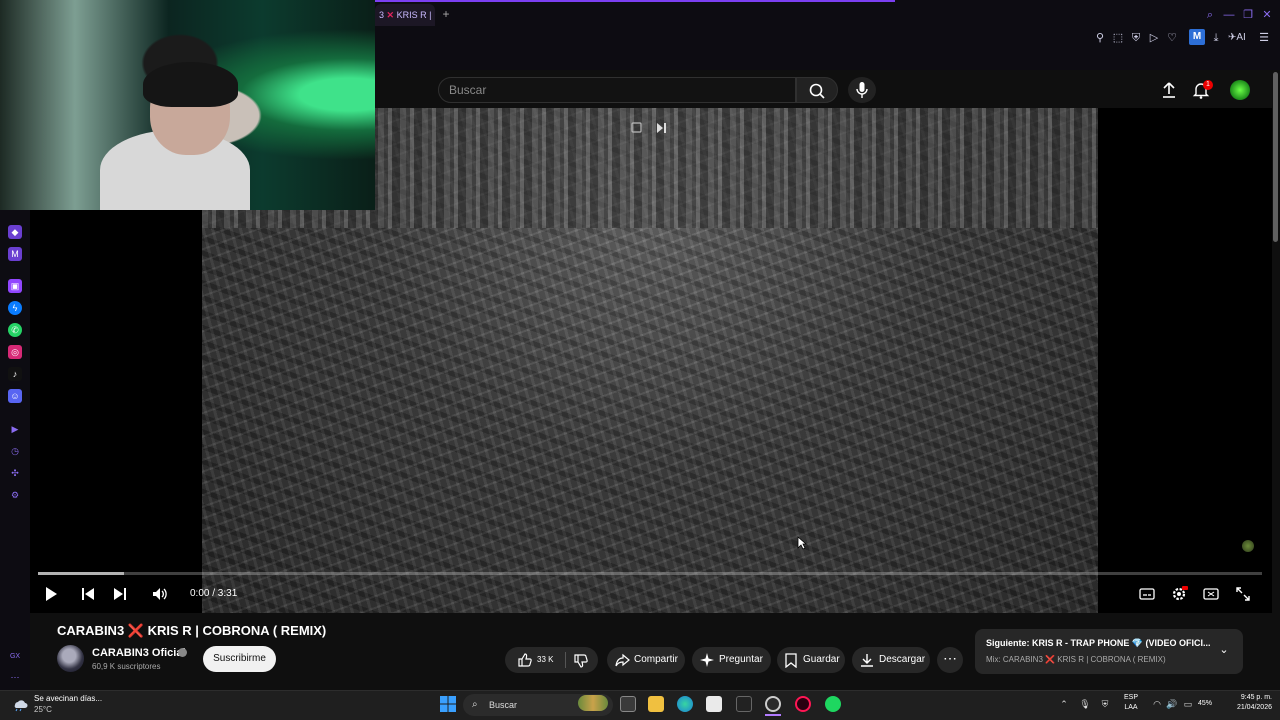  What do you see at coordinates (1275, 157) in the screenshot?
I see `scrollbar-thumb` at bounding box center [1275, 157].